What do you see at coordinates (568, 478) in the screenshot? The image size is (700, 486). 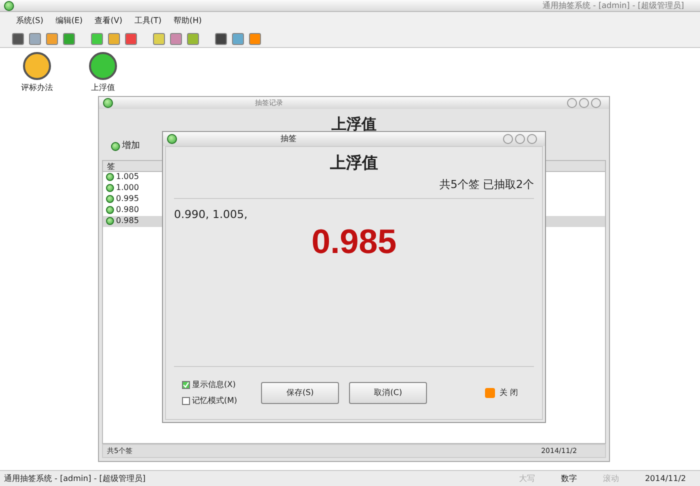 I see `status-text: 数字` at bounding box center [568, 478].